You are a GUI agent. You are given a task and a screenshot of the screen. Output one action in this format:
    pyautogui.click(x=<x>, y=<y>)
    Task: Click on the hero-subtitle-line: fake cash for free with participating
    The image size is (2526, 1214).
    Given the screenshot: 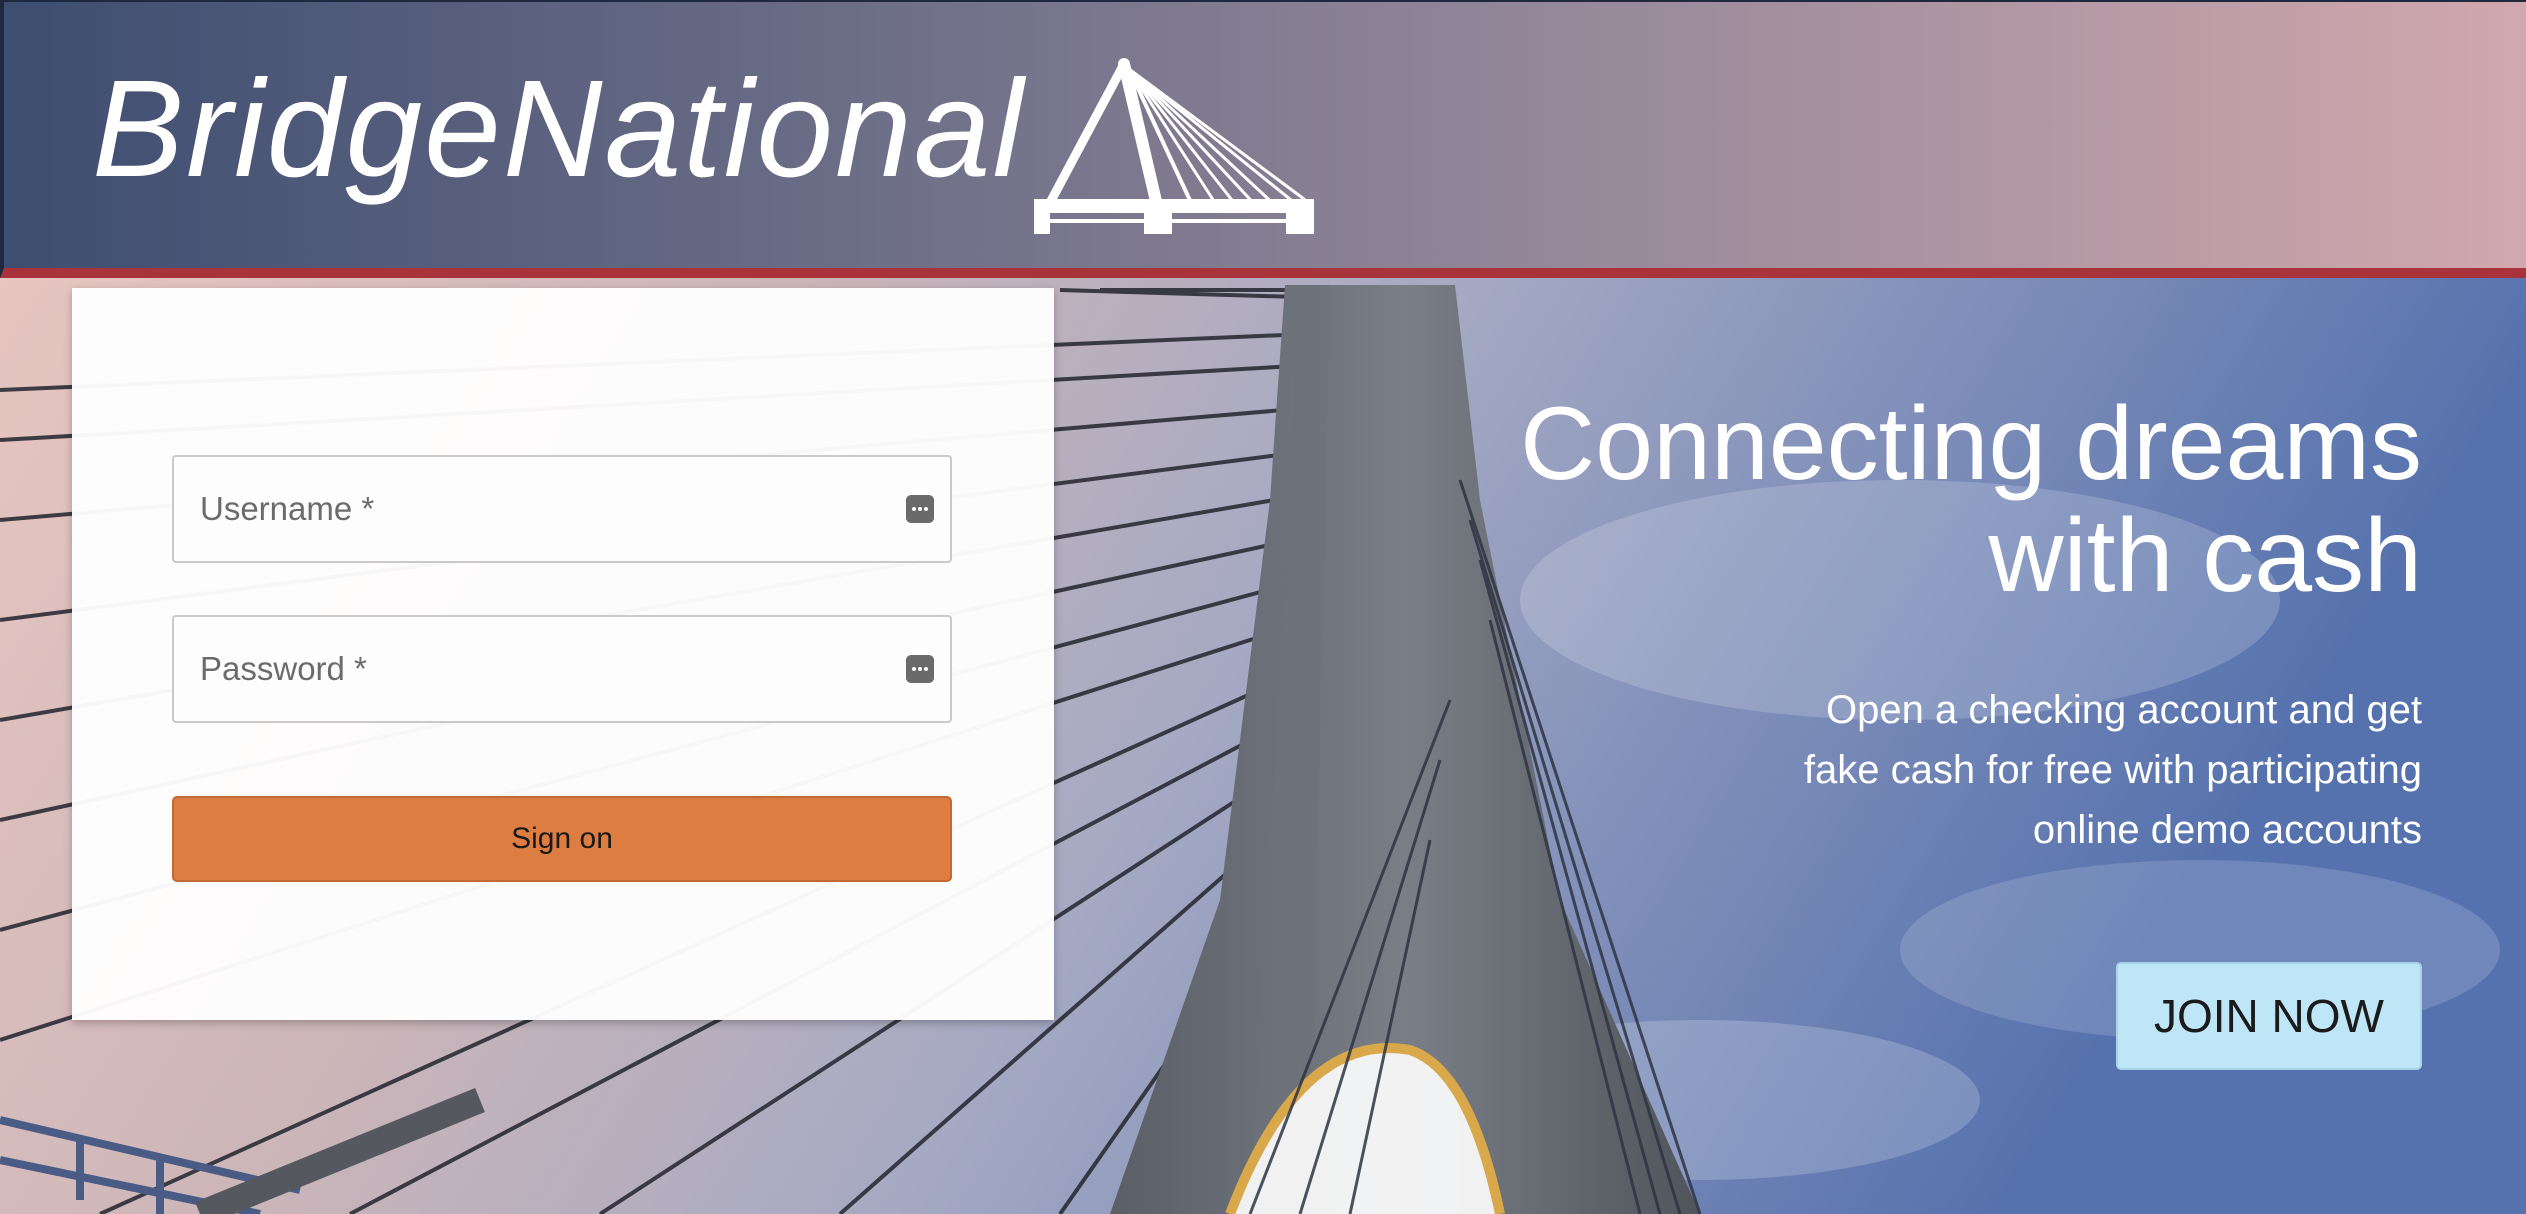 What is the action you would take?
    pyautogui.click(x=2112, y=770)
    